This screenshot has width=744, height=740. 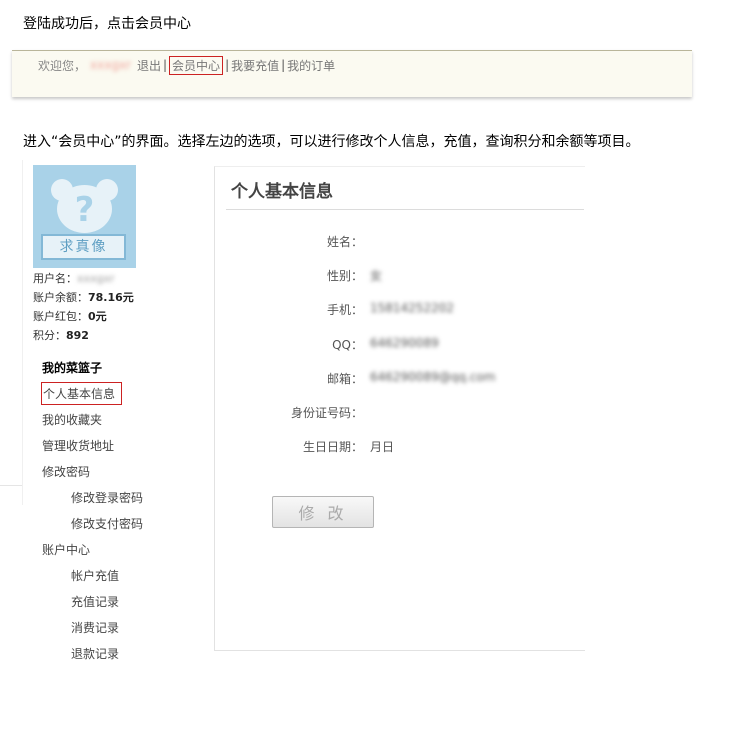 I want to click on username-value: xxxgxr, so click(x=96, y=278).